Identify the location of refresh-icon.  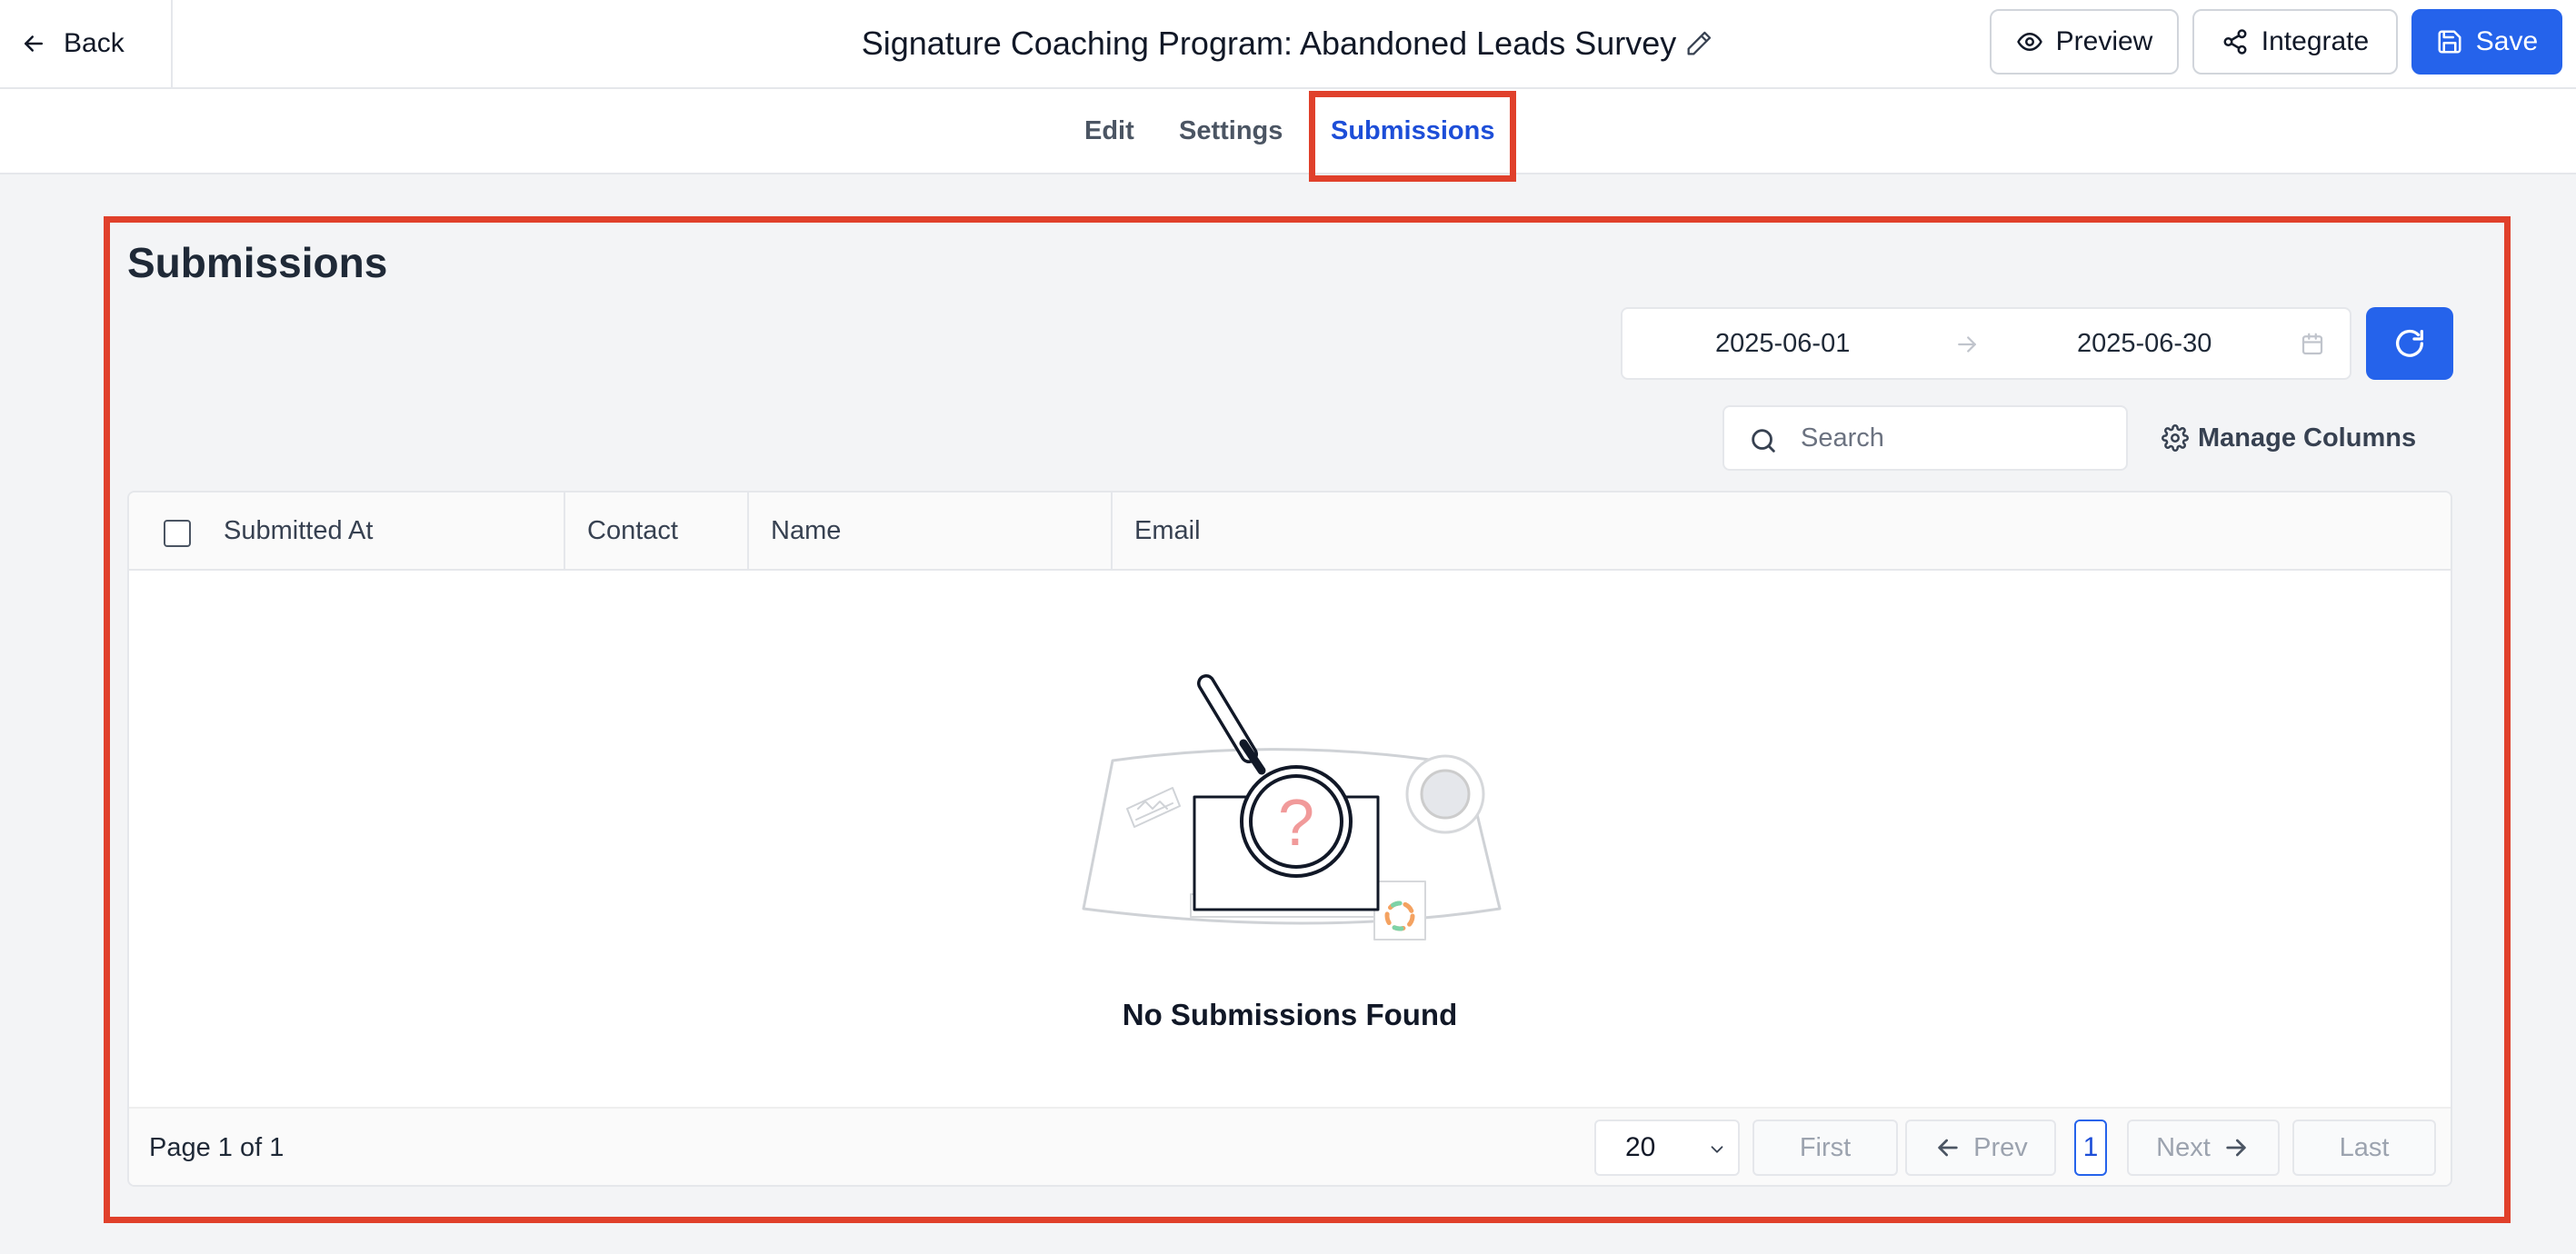
(2409, 343).